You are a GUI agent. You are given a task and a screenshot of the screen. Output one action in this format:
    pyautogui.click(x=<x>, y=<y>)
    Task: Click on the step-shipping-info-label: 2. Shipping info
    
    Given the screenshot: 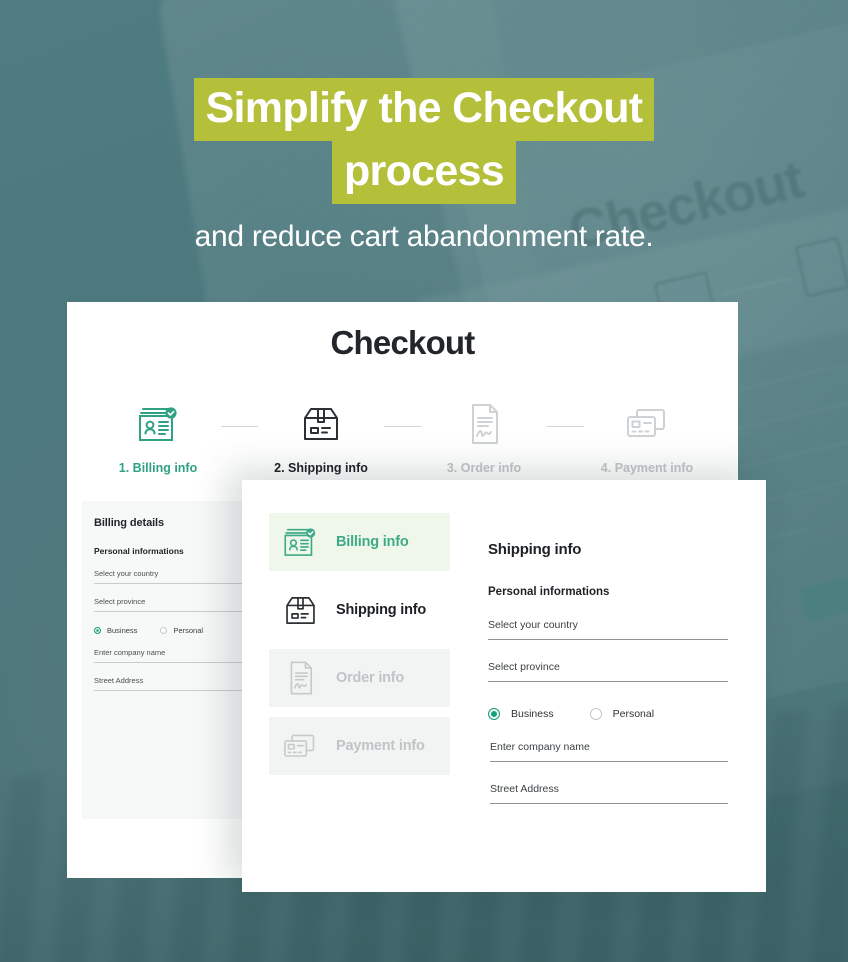 What is the action you would take?
    pyautogui.click(x=321, y=468)
    